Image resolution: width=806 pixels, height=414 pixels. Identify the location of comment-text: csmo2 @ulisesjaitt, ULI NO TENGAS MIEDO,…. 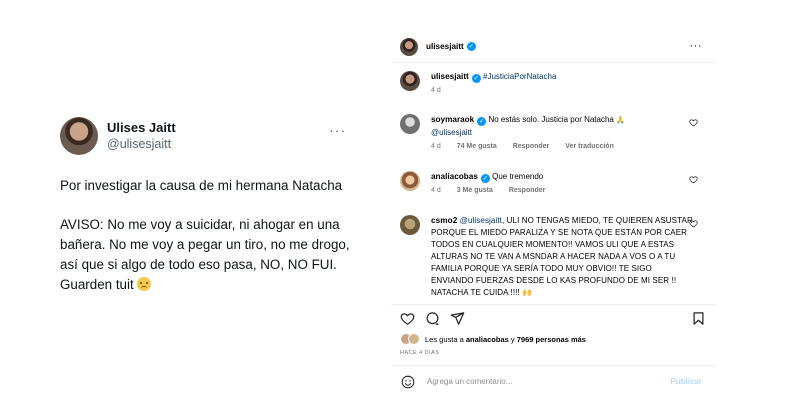
(562, 257).